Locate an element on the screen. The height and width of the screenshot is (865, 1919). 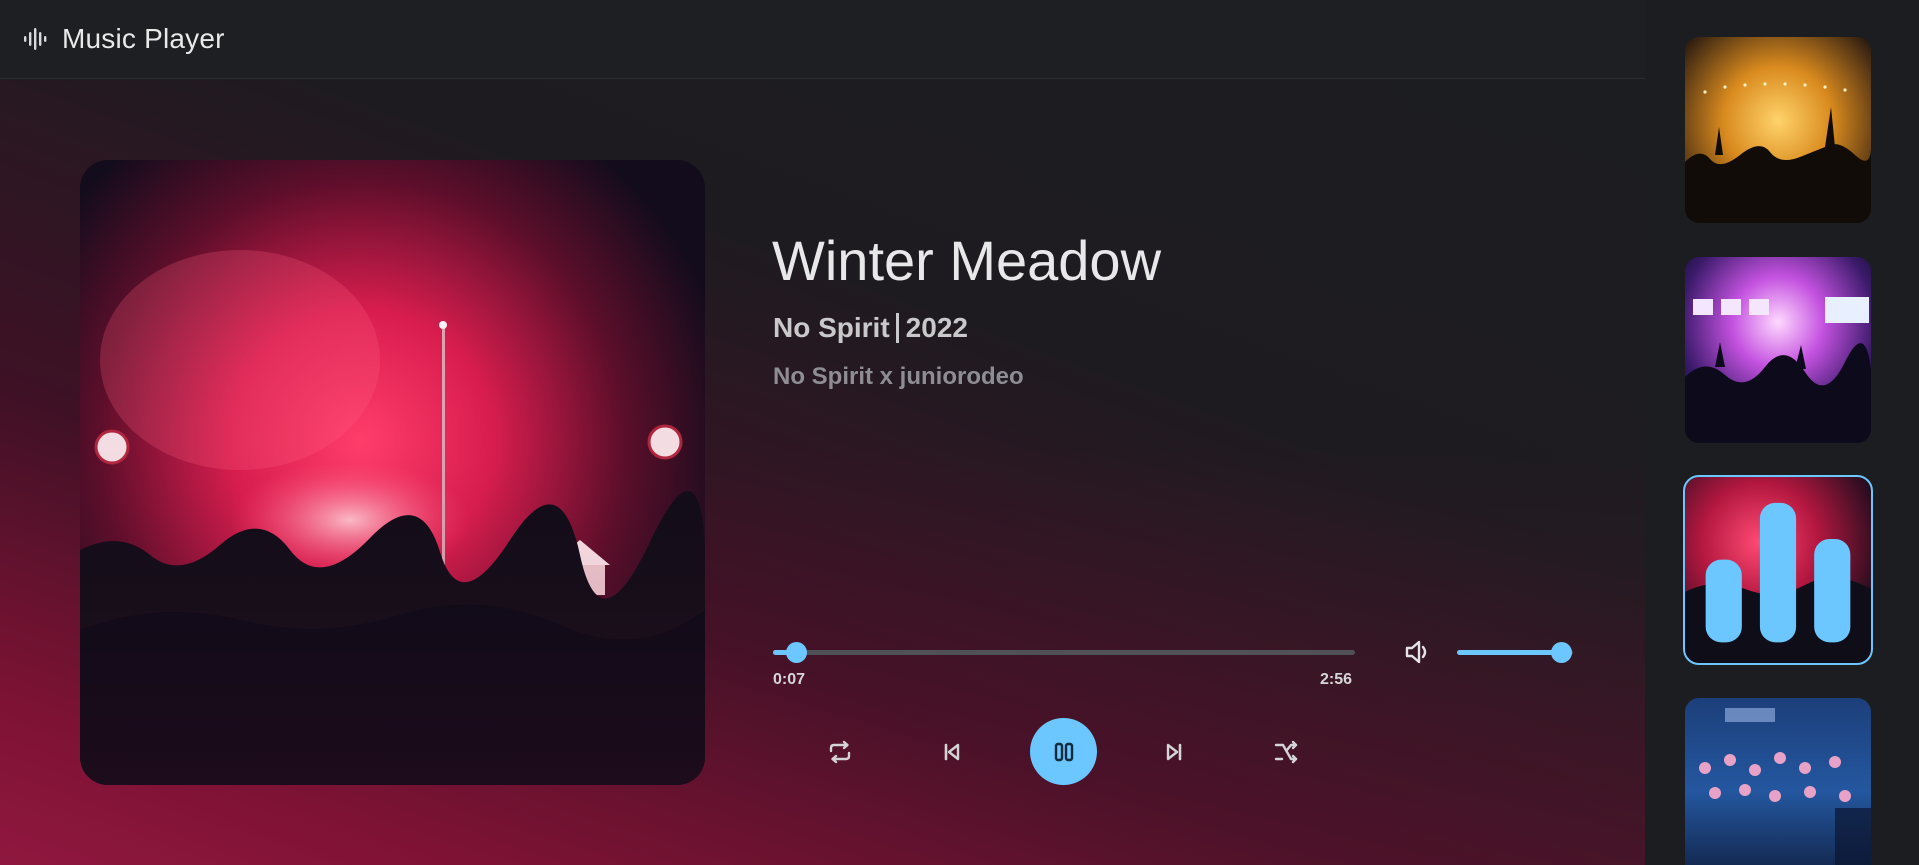
seek-track is located at coordinates (1064, 652).